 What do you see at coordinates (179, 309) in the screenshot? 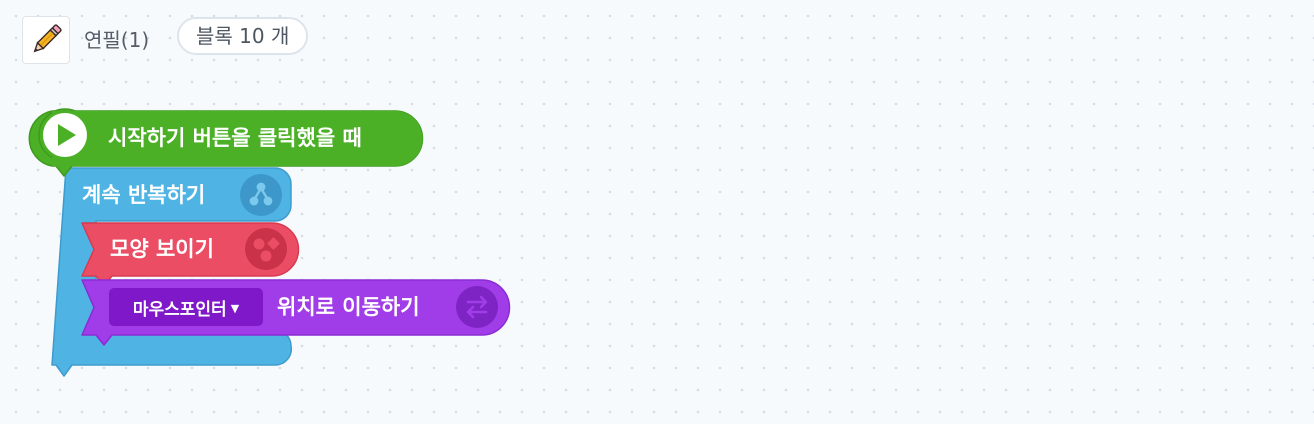
I see `move-target-value: 마우스포인터` at bounding box center [179, 309].